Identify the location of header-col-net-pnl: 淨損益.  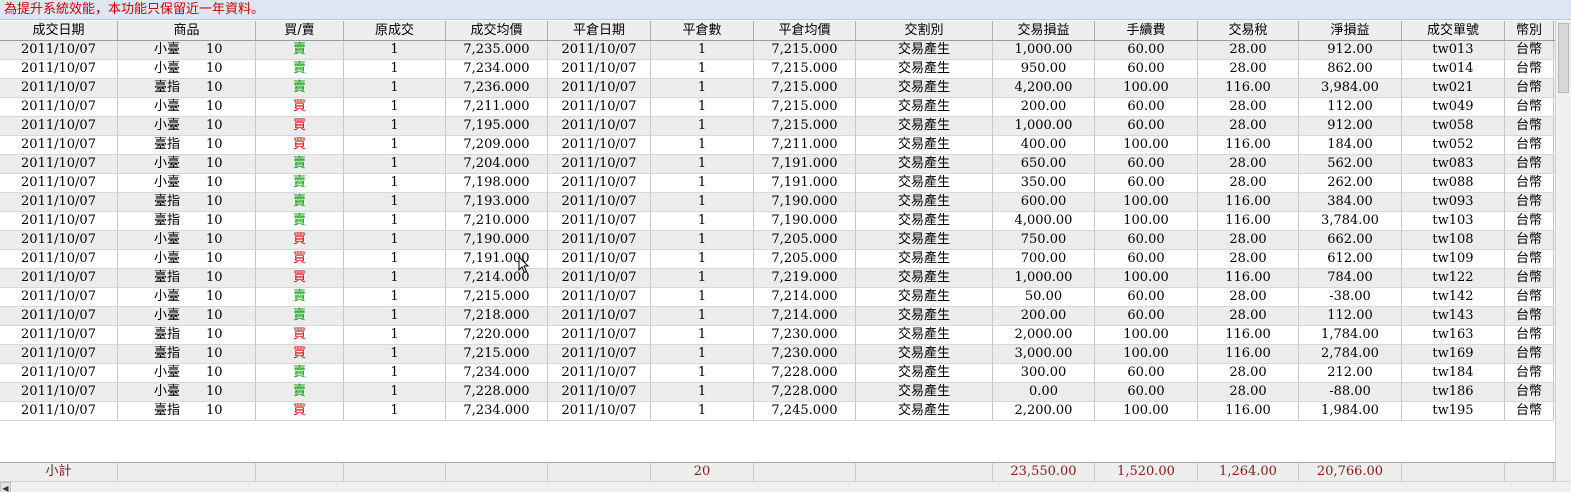
(1350, 30).